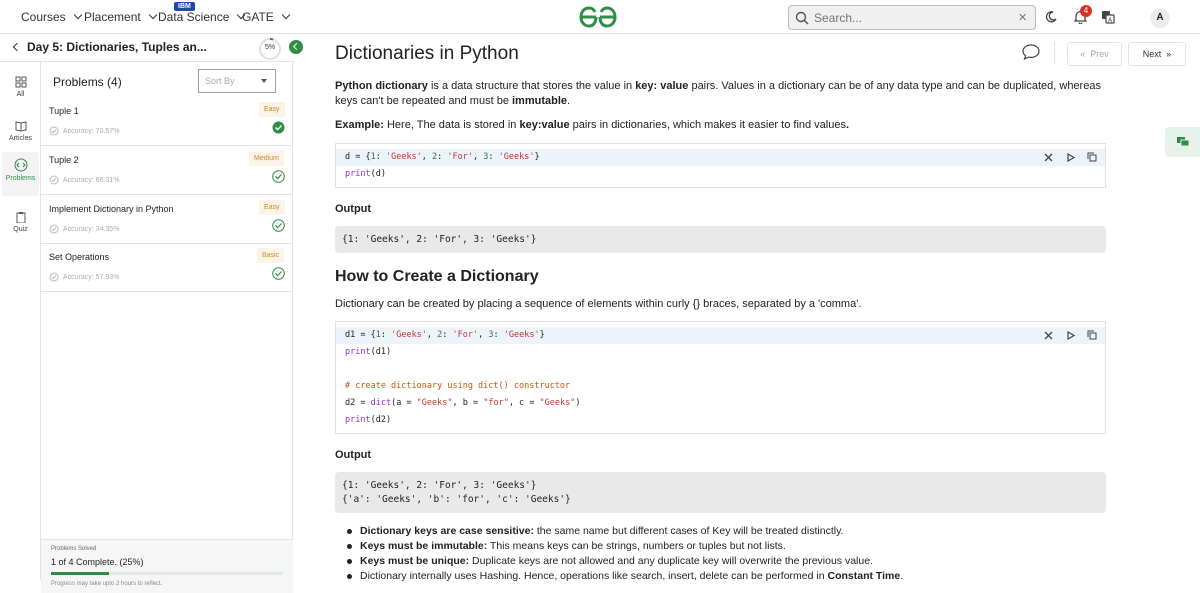 This screenshot has width=1200, height=593. What do you see at coordinates (20, 138) in the screenshot?
I see `rail-articles-label: Articles` at bounding box center [20, 138].